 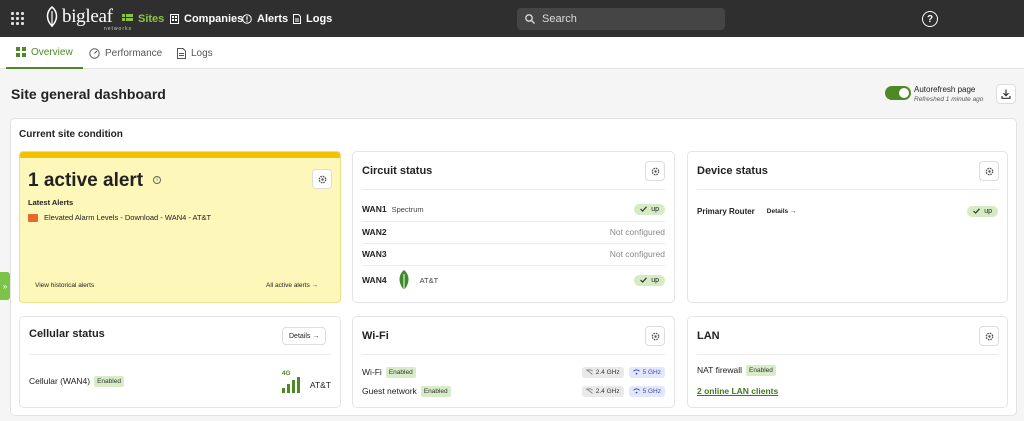 What do you see at coordinates (646, 372) in the screenshot?
I see `band-5ghz: 5 GHz` at bounding box center [646, 372].